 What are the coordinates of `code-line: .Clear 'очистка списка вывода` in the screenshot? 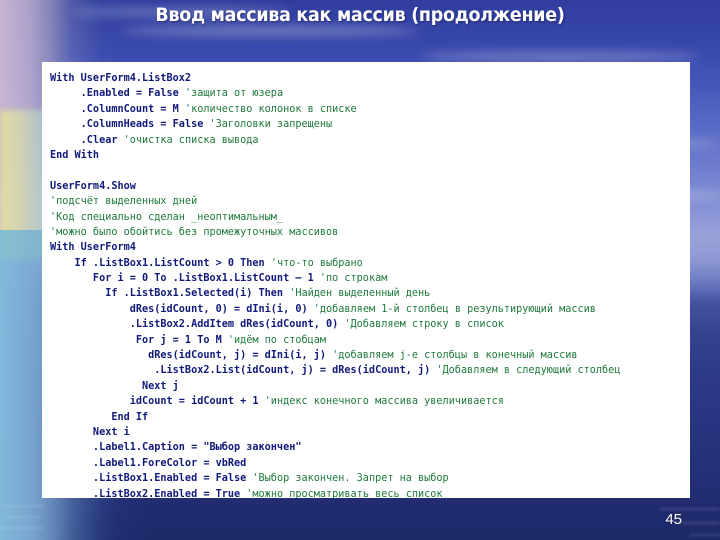 It's located at (335, 140).